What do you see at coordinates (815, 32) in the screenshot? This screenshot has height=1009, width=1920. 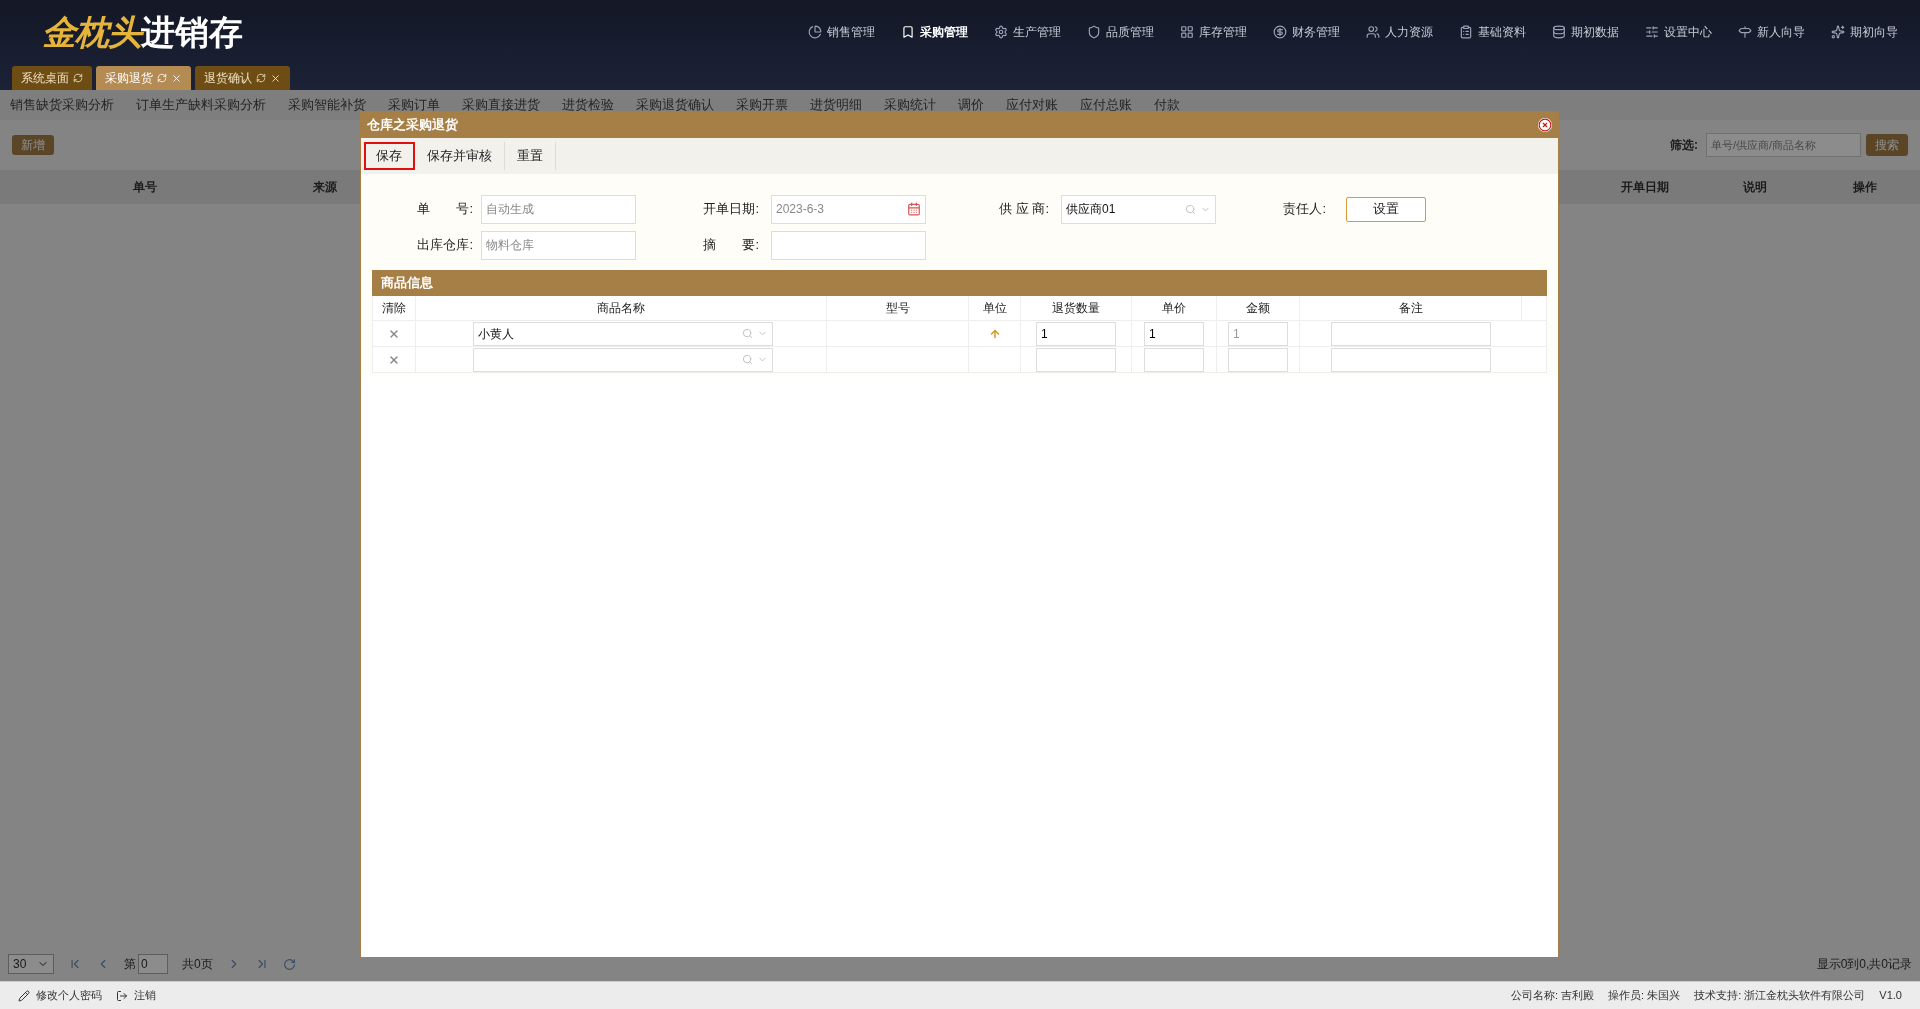 I see `pie-chart-icon` at bounding box center [815, 32].